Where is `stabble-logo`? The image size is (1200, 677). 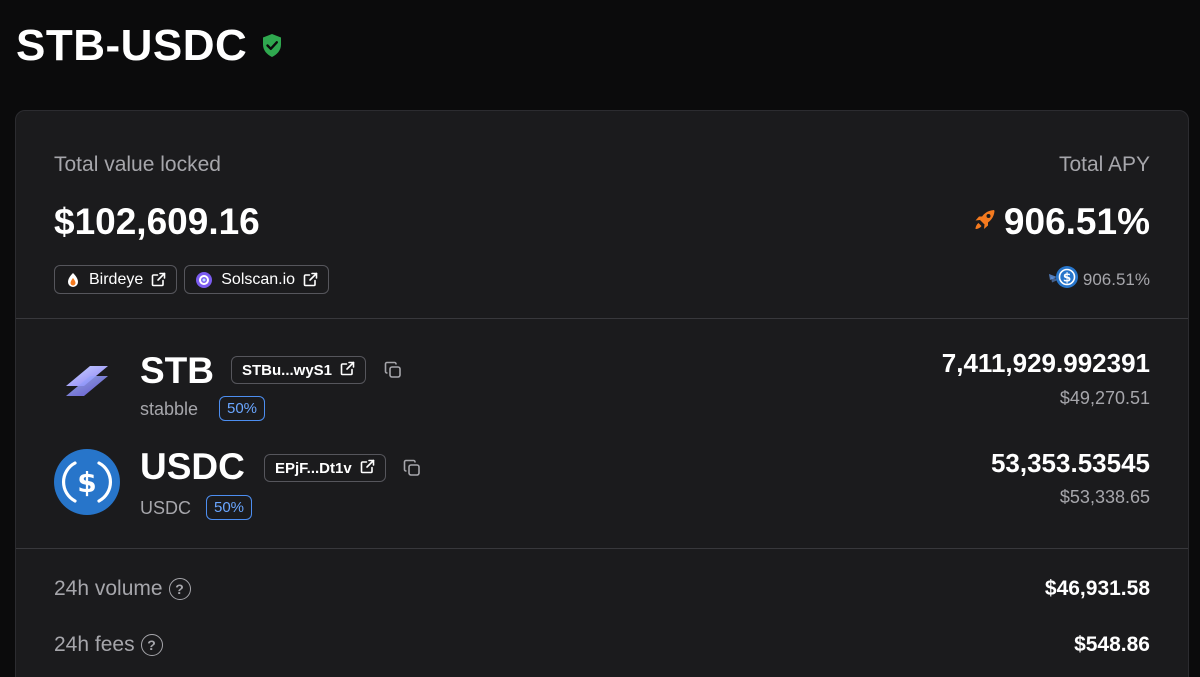 stabble-logo is located at coordinates (87, 381).